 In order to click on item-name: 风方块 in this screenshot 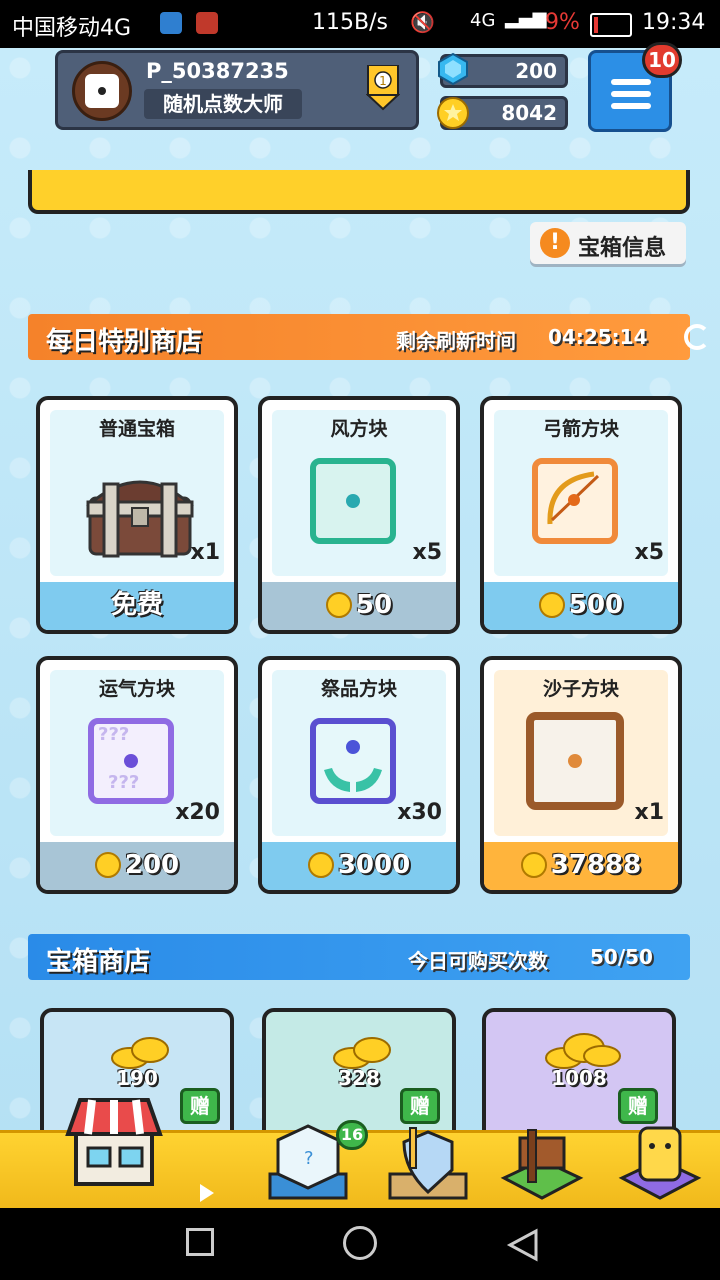, I will do `click(359, 429)`.